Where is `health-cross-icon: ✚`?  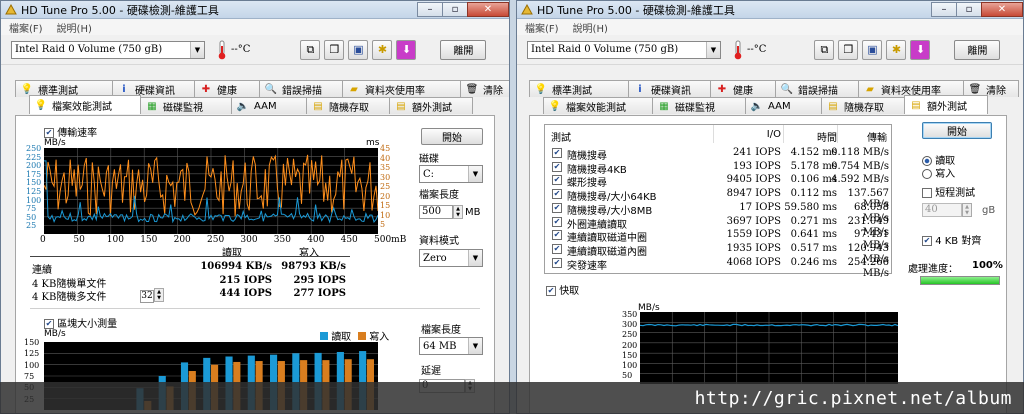
health-cross-icon: ✚ is located at coordinates (722, 89).